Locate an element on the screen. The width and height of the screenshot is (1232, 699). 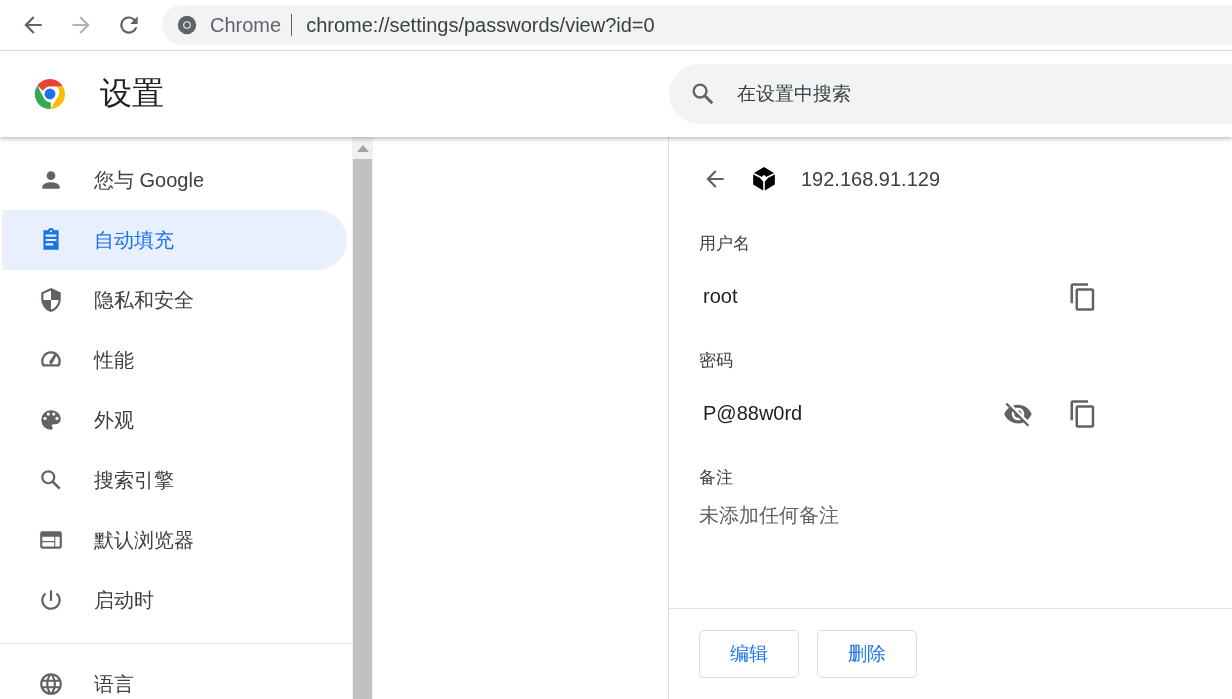
site-title: 192.168.91.129 is located at coordinates (871, 179).